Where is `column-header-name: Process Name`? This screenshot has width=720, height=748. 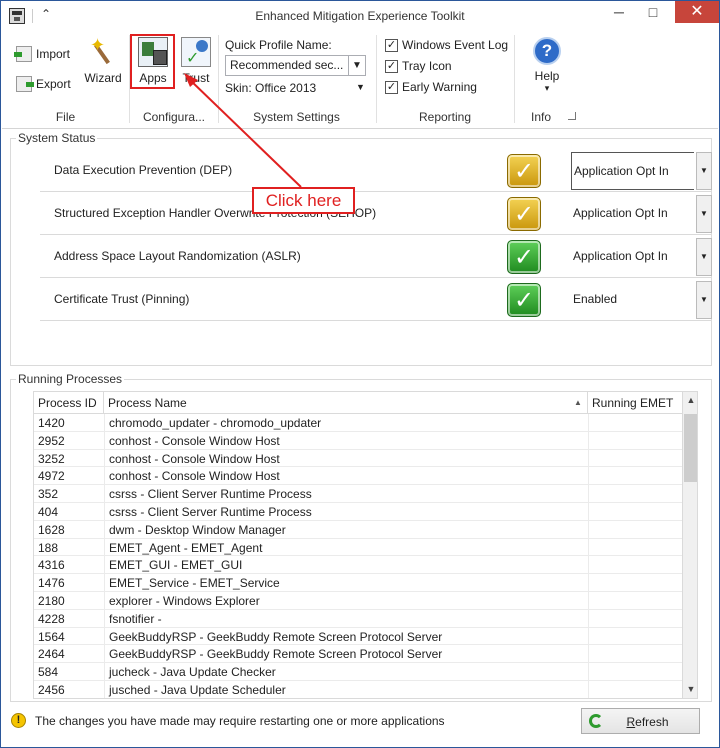
column-header-name: Process Name is located at coordinates (346, 402).